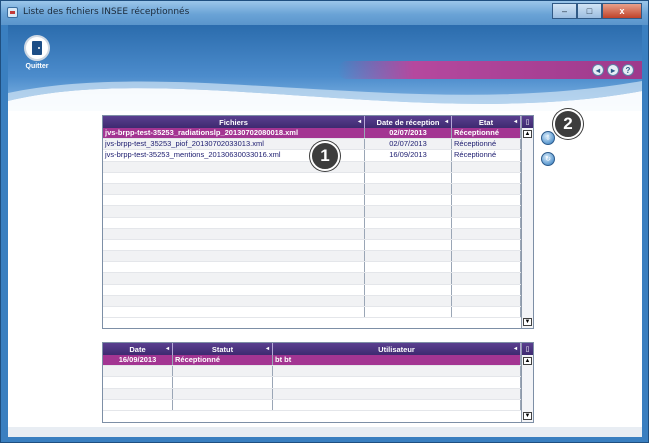  What do you see at coordinates (548, 159) in the screenshot?
I see `refresh-button: ↻` at bounding box center [548, 159].